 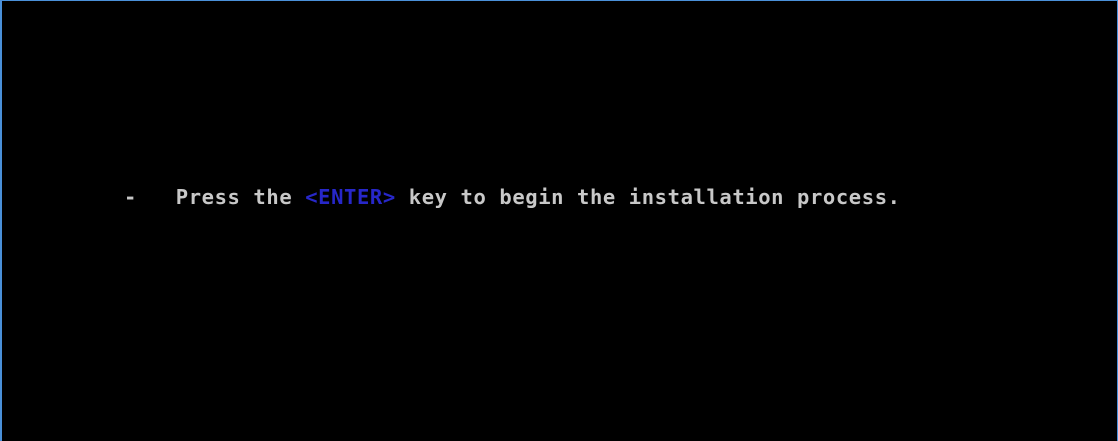 I want to click on prompt-text-before: Press the, so click(x=234, y=197).